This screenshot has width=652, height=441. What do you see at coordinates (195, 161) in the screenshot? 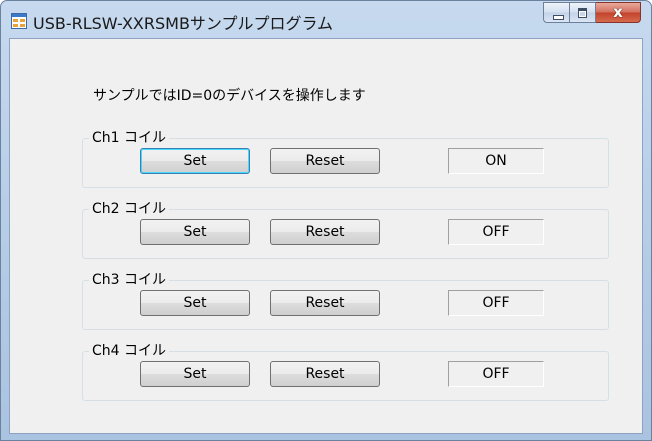
I see `ch1-set-button: Set` at bounding box center [195, 161].